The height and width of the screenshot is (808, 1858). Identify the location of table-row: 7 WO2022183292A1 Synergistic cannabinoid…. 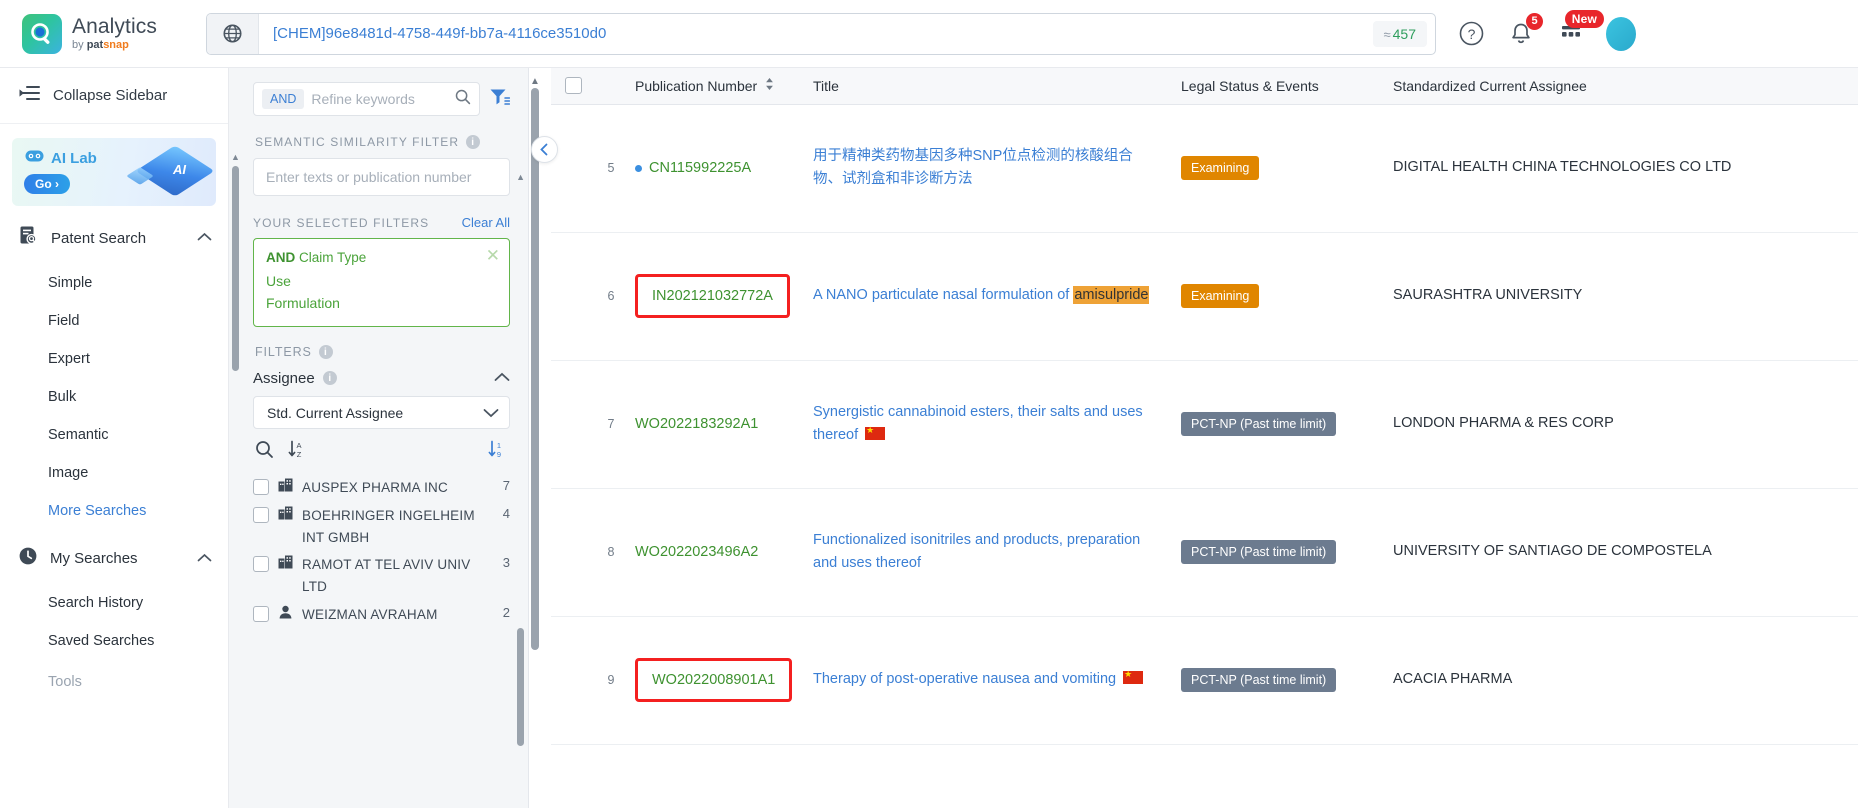
(1204, 424).